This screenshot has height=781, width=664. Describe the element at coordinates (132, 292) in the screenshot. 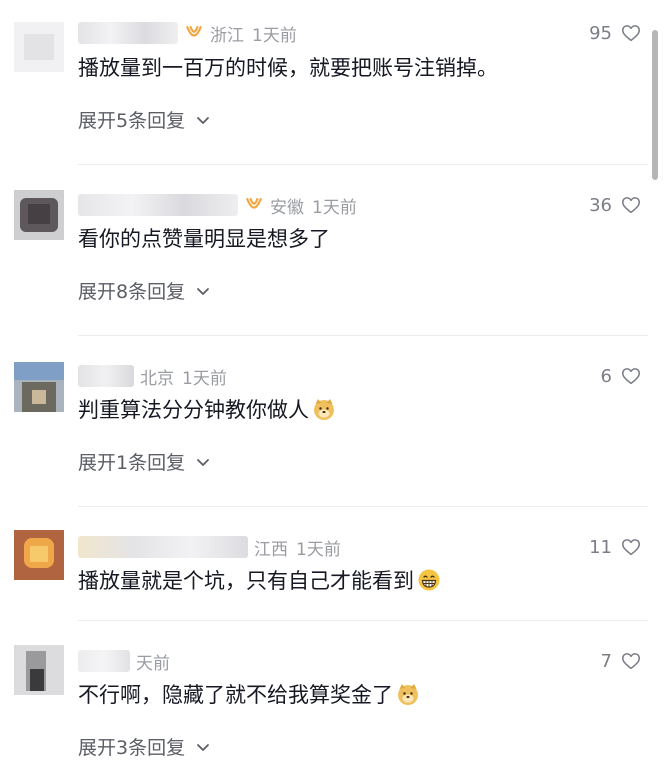

I see `expand-replies-label: 展开8条回复` at that location.